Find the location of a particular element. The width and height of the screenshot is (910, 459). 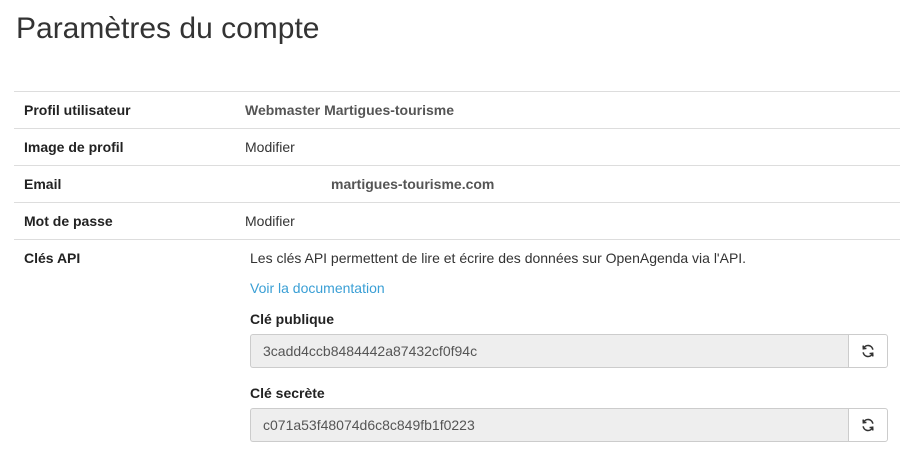

table-row-email: Email martigues-tourisme.com is located at coordinates (457, 184).